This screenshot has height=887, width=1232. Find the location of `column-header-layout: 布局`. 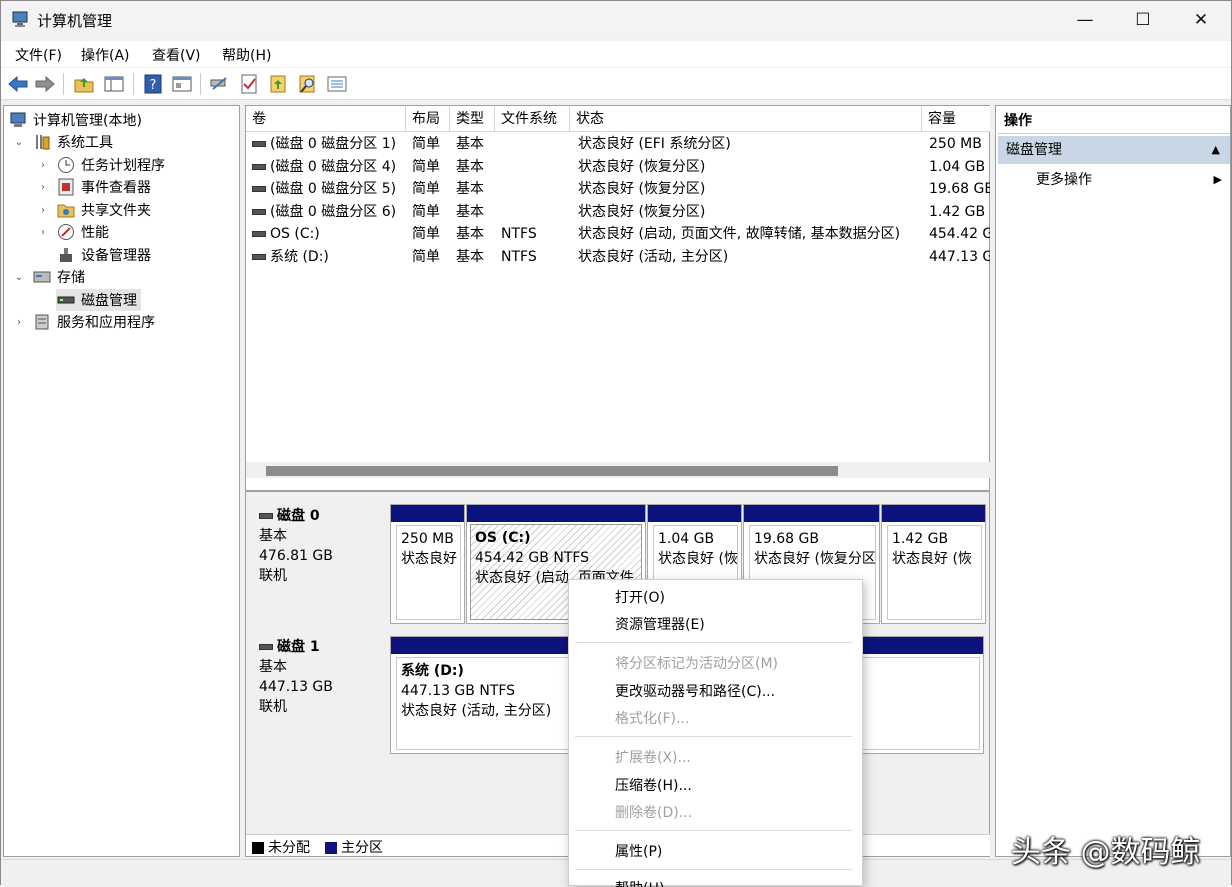

column-header-layout: 布局 is located at coordinates (428, 119).